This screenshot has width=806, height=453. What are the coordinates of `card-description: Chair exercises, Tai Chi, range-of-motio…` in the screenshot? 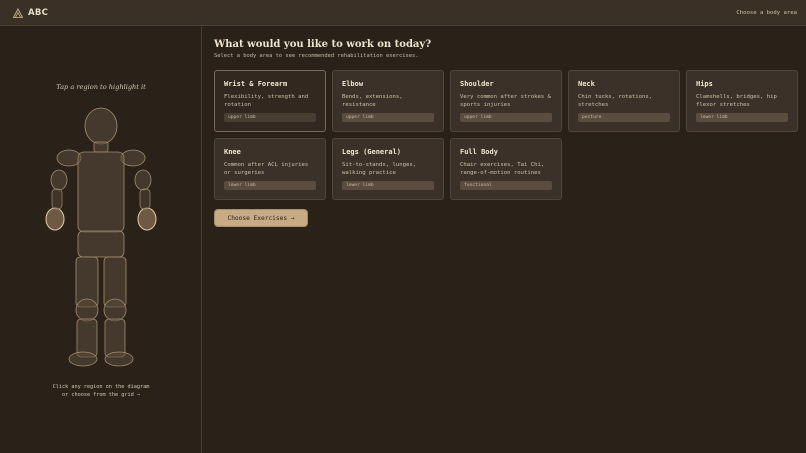 It's located at (502, 169).